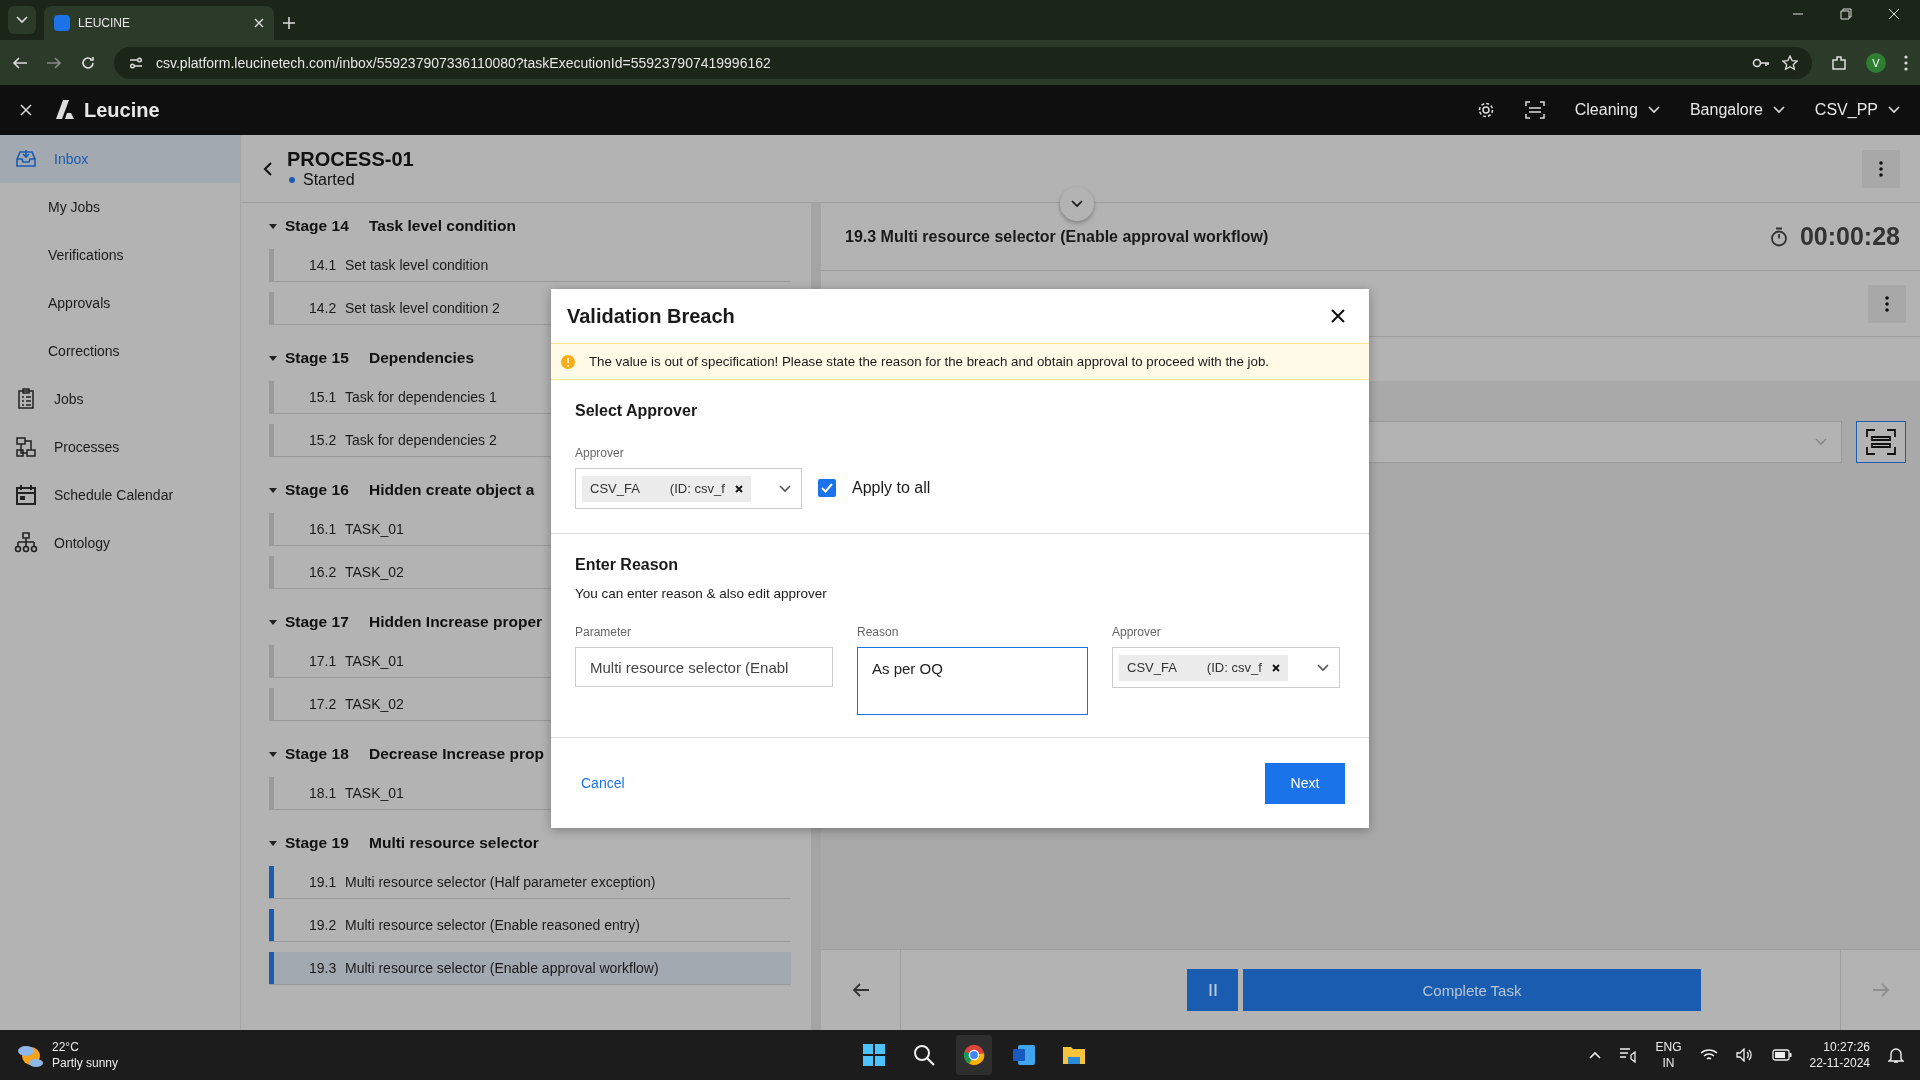 Image resolution: width=1920 pixels, height=1080 pixels. I want to click on pause-icon, so click(1212, 990).